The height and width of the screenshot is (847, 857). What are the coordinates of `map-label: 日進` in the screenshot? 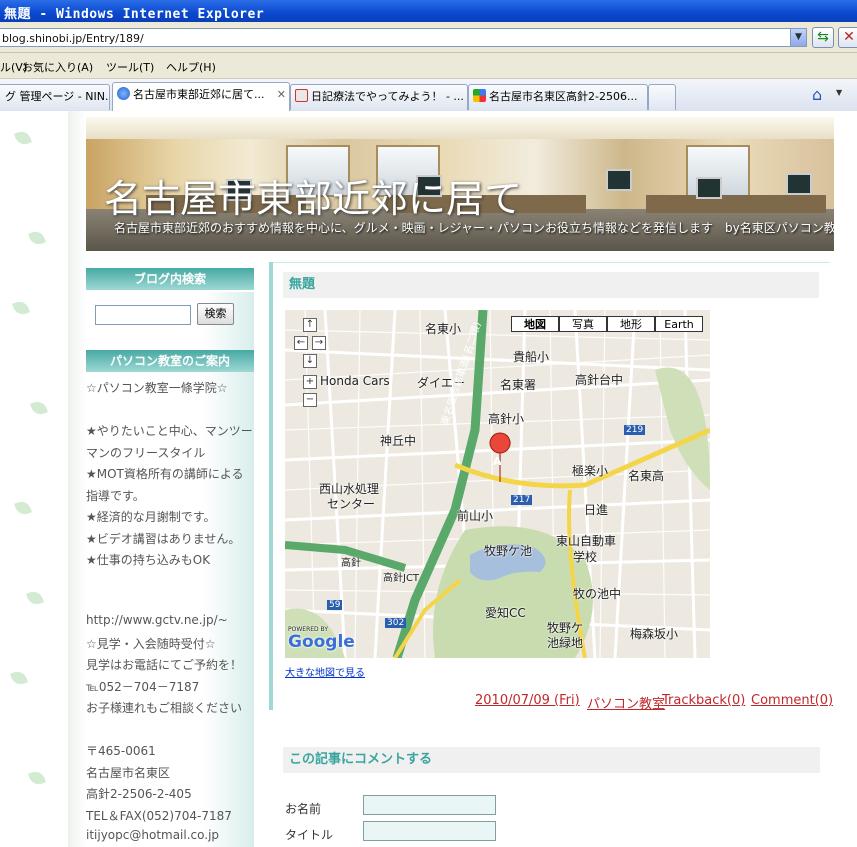 It's located at (596, 510).